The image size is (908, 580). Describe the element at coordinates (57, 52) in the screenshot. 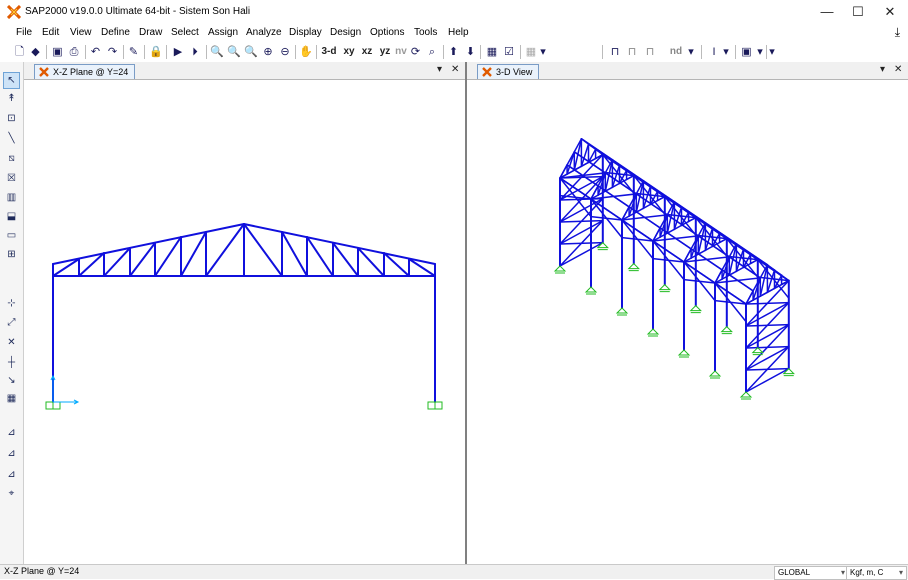

I see `save-icon: ▣` at that location.